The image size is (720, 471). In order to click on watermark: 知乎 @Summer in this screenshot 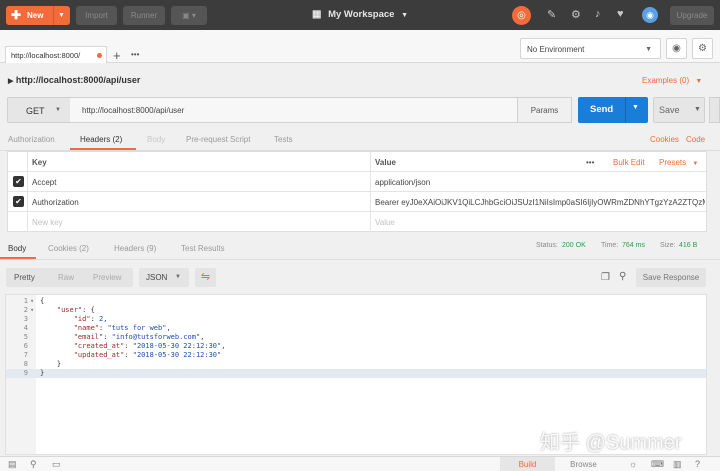, I will do `click(611, 443)`.